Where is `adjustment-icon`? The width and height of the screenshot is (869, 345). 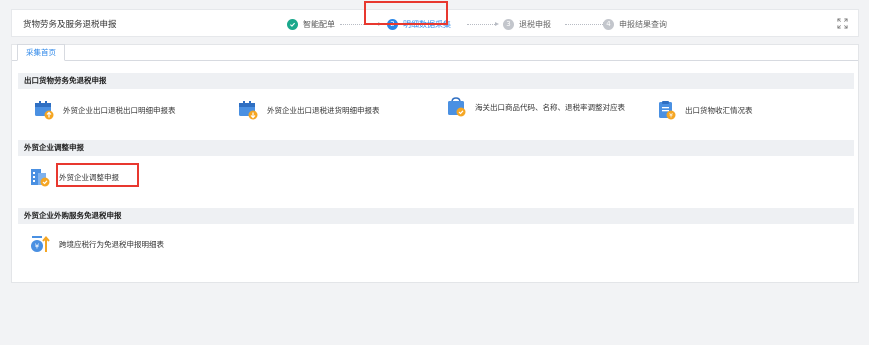
adjustment-icon is located at coordinates (40, 178).